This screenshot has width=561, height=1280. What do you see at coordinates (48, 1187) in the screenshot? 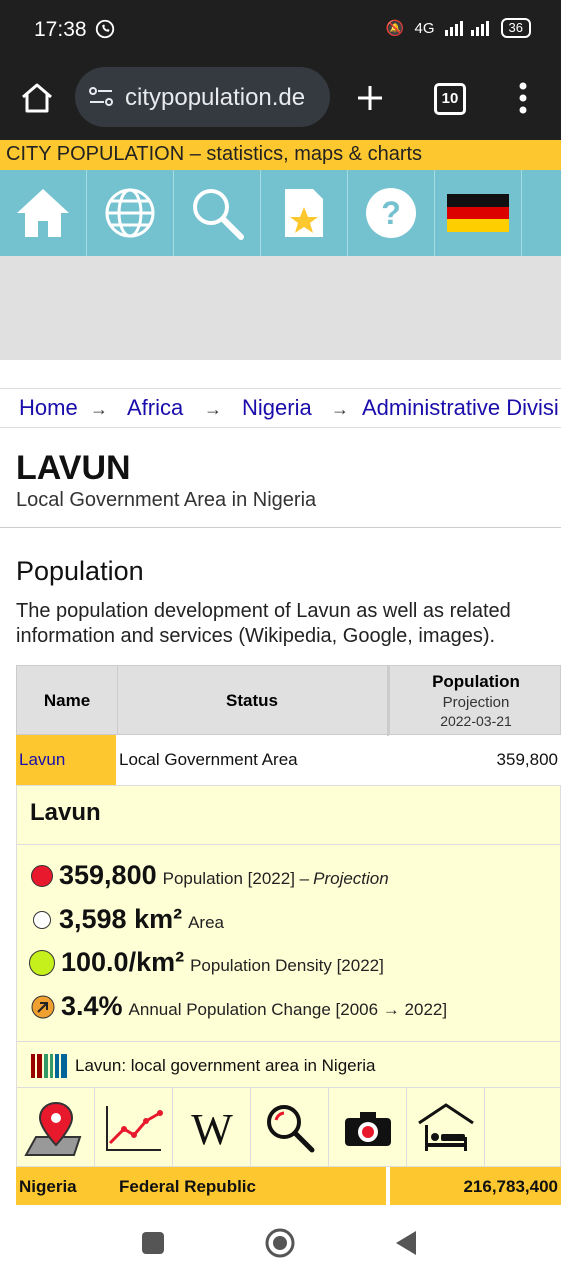
I see `row-name: Nigeria` at bounding box center [48, 1187].